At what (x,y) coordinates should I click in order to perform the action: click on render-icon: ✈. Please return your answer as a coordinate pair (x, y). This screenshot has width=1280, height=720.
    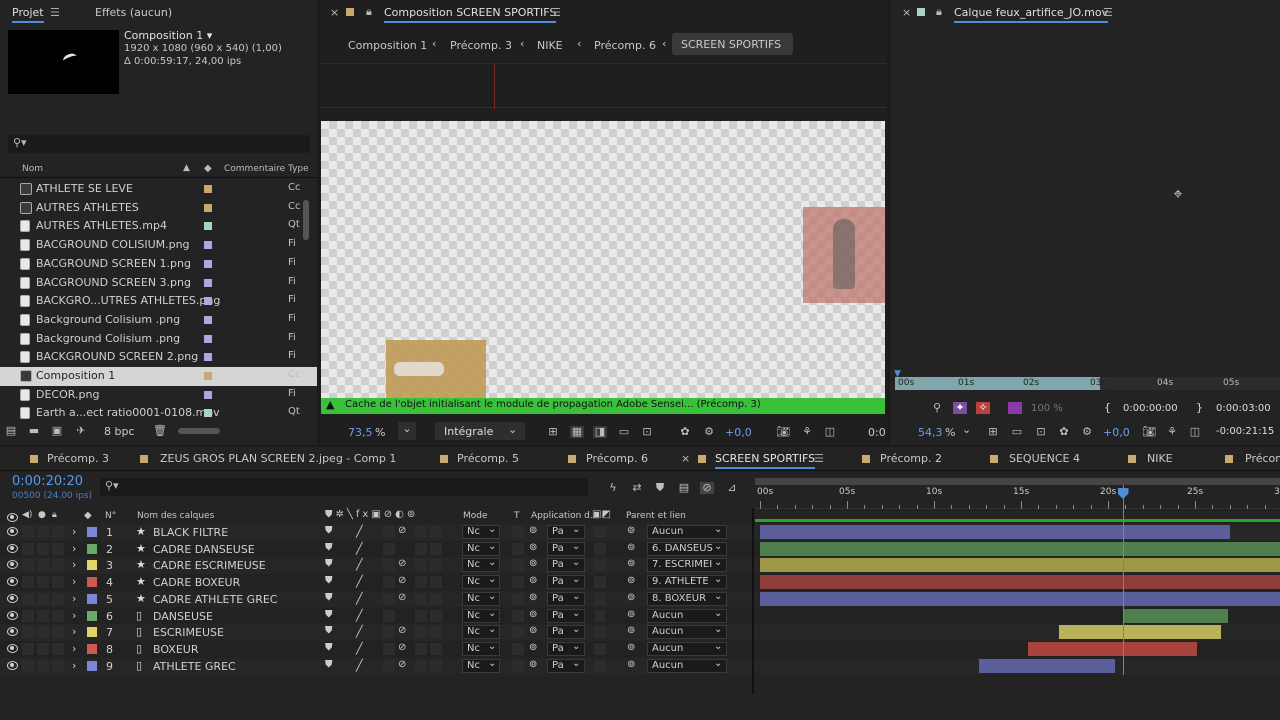
    Looking at the image, I should click on (81, 431).